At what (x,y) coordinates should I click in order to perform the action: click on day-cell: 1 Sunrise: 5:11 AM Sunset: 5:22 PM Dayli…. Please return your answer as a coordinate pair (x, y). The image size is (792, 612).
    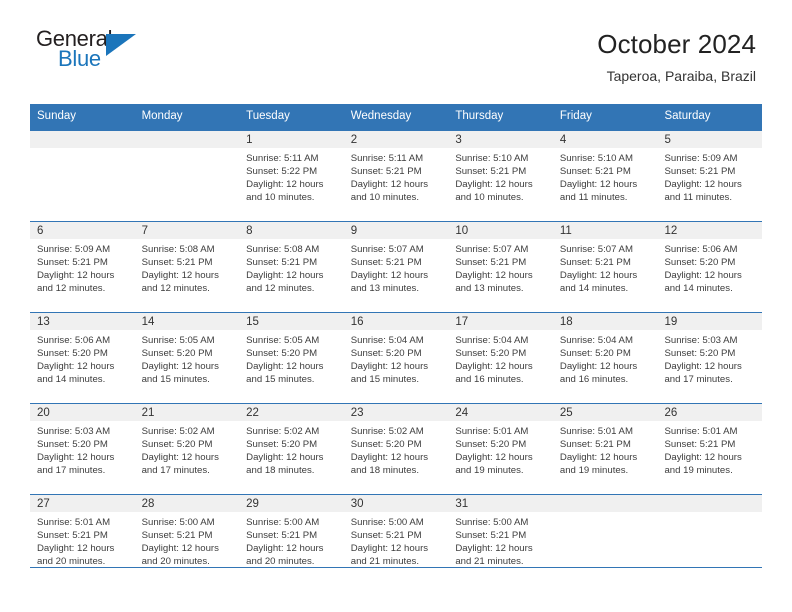
    Looking at the image, I should click on (291, 175).